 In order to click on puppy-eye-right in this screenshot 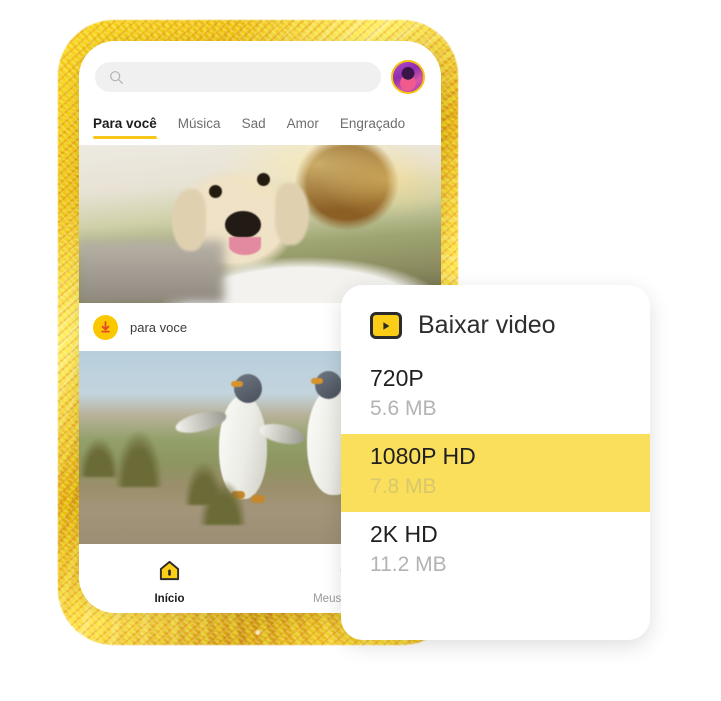, I will do `click(263, 179)`.